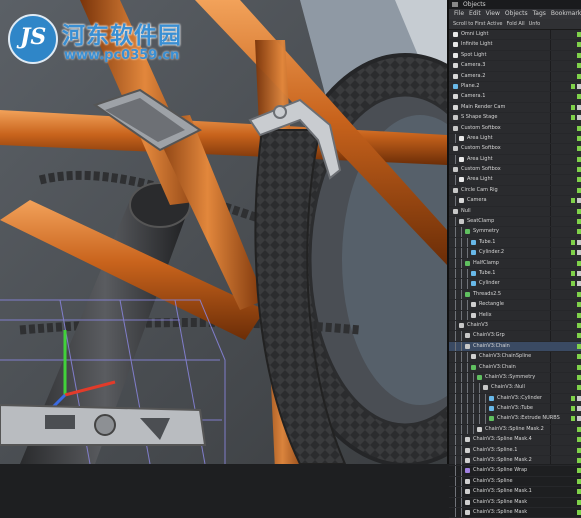 The image size is (581, 518). What do you see at coordinates (515, 451) in the screenshot?
I see `tree-row: ChainV3::Spline.1` at bounding box center [515, 451].